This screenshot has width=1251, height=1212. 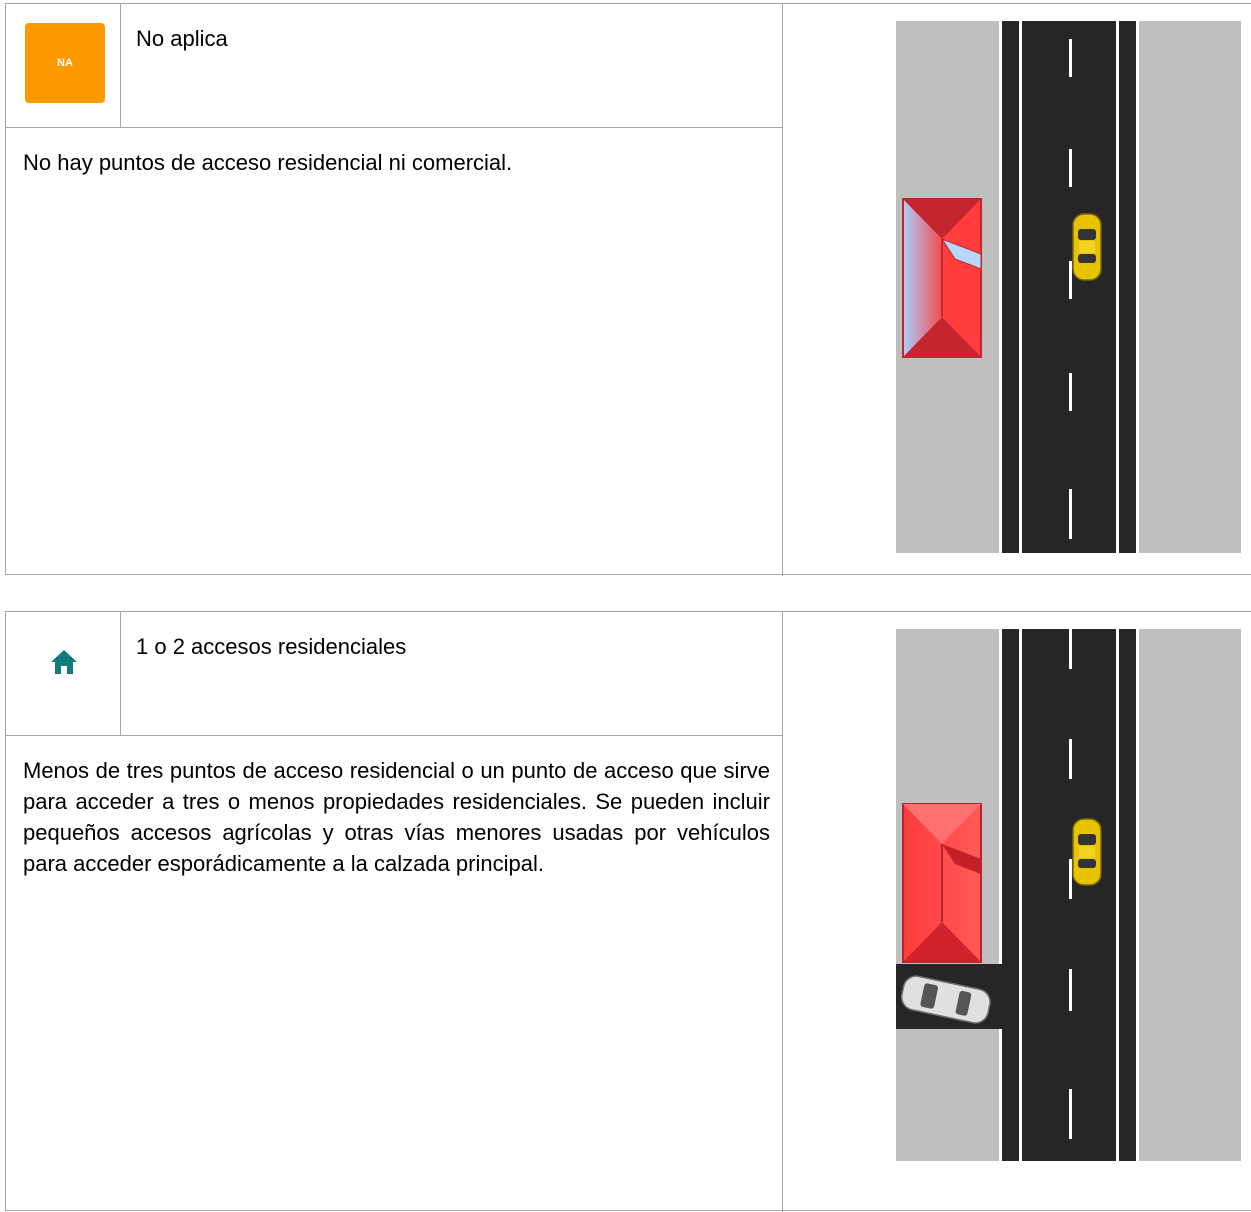 What do you see at coordinates (271, 646) in the screenshot?
I see `section-title: 1 o 2 accesos residenciales` at bounding box center [271, 646].